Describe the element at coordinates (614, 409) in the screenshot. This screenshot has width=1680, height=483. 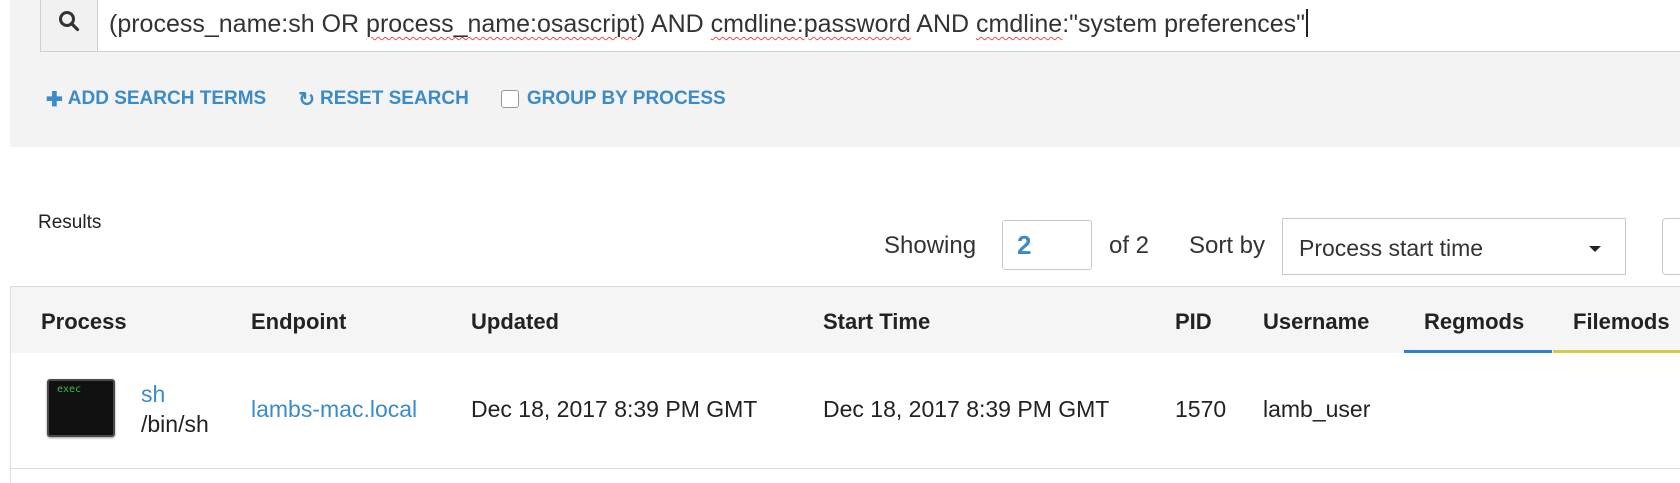
I see `updated-value: Dec 18, 2017 8:39 PM GMT` at that location.